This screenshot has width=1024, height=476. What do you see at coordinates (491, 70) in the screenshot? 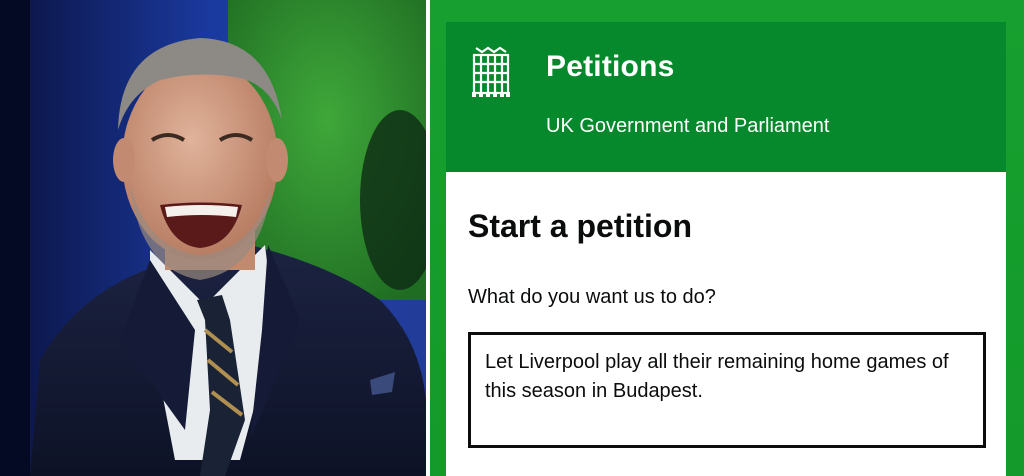
I see `portcullis-icon` at bounding box center [491, 70].